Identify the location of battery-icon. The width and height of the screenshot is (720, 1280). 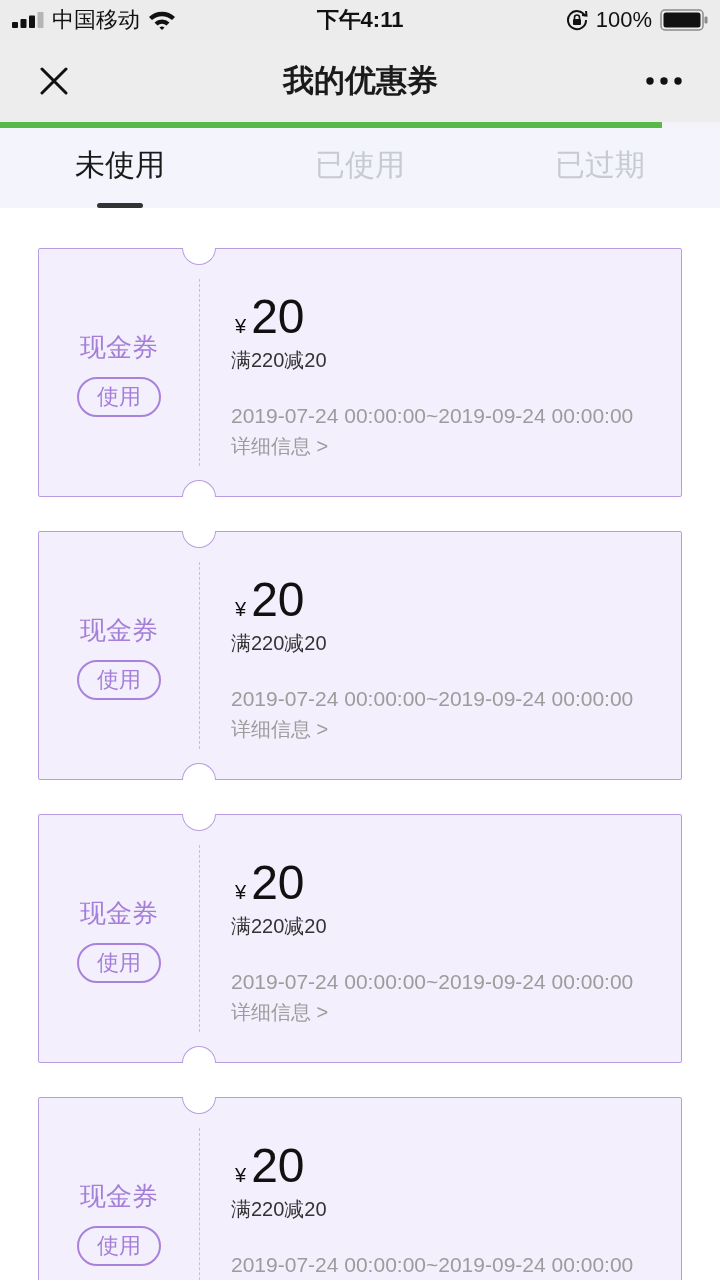
(684, 20).